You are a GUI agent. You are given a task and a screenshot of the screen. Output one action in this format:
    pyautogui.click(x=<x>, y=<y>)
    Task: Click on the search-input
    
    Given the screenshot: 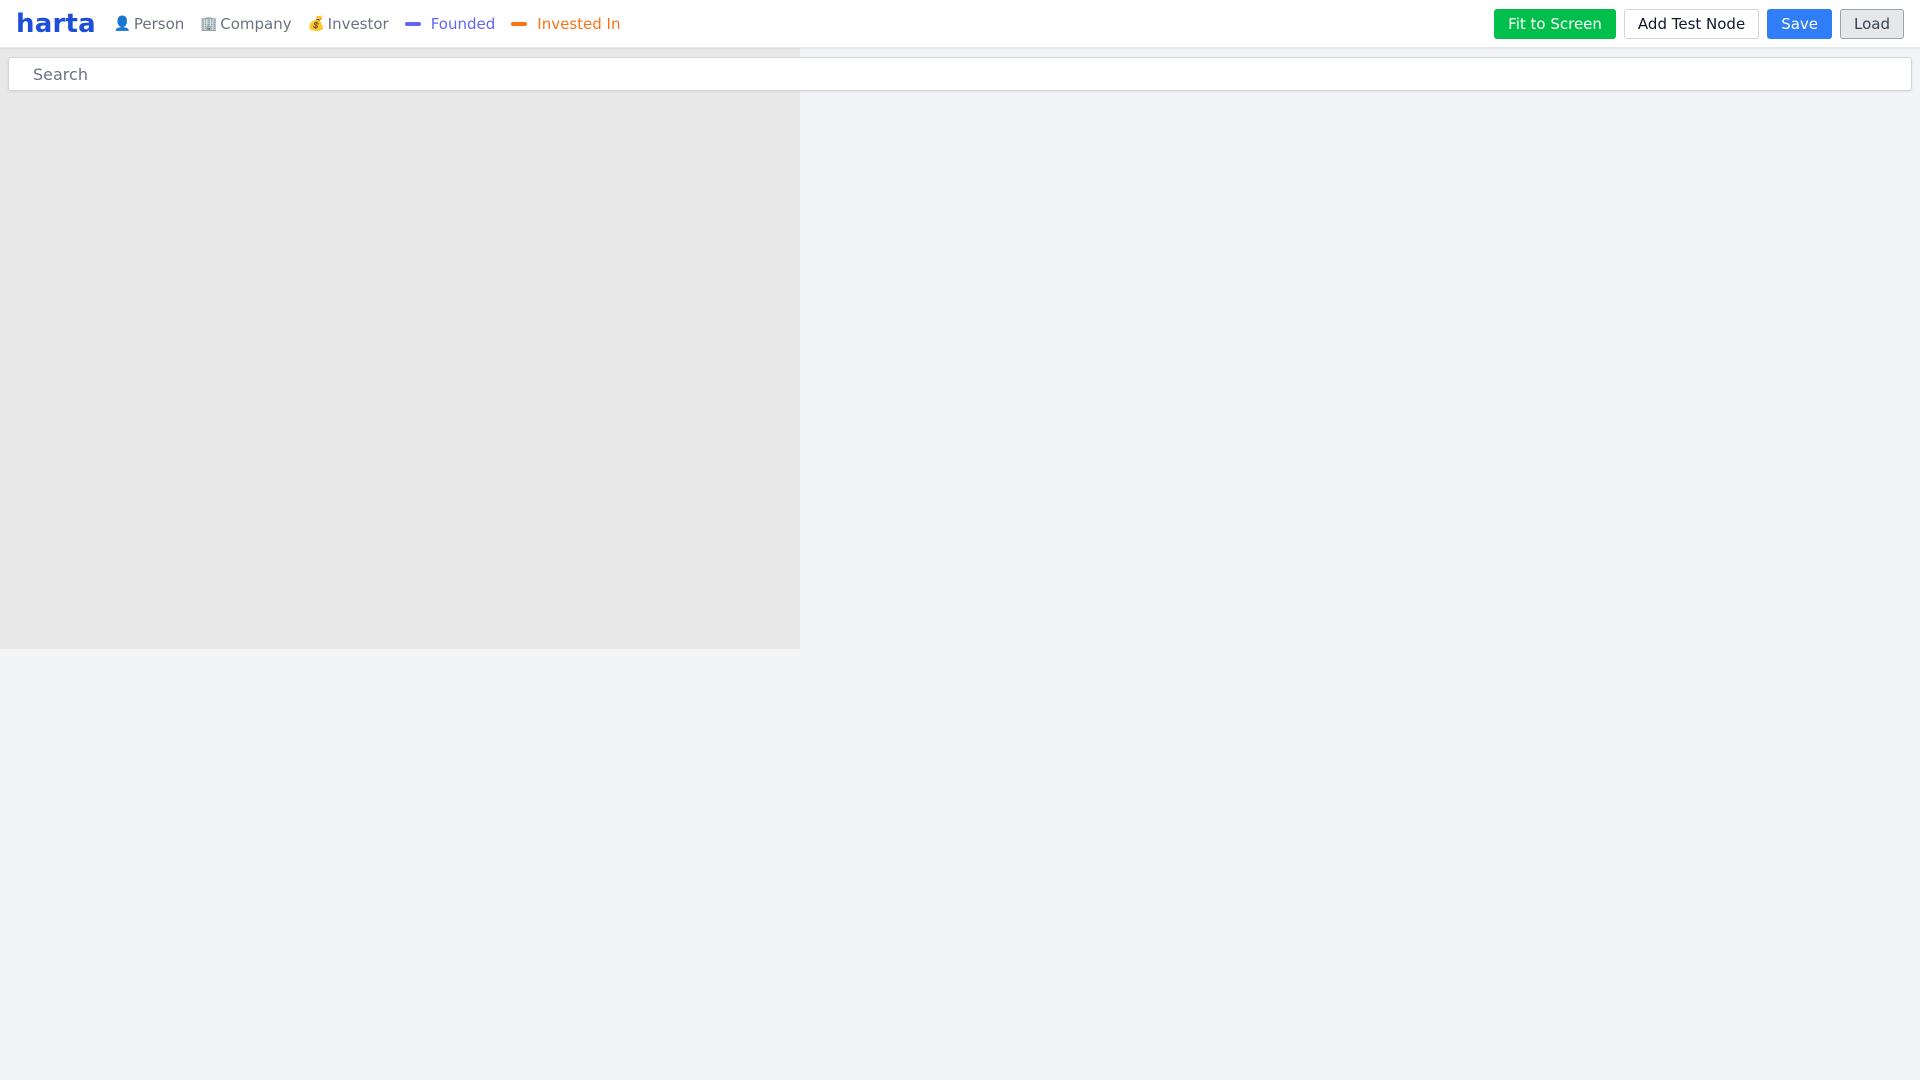 What is the action you would take?
    pyautogui.click(x=960, y=74)
    